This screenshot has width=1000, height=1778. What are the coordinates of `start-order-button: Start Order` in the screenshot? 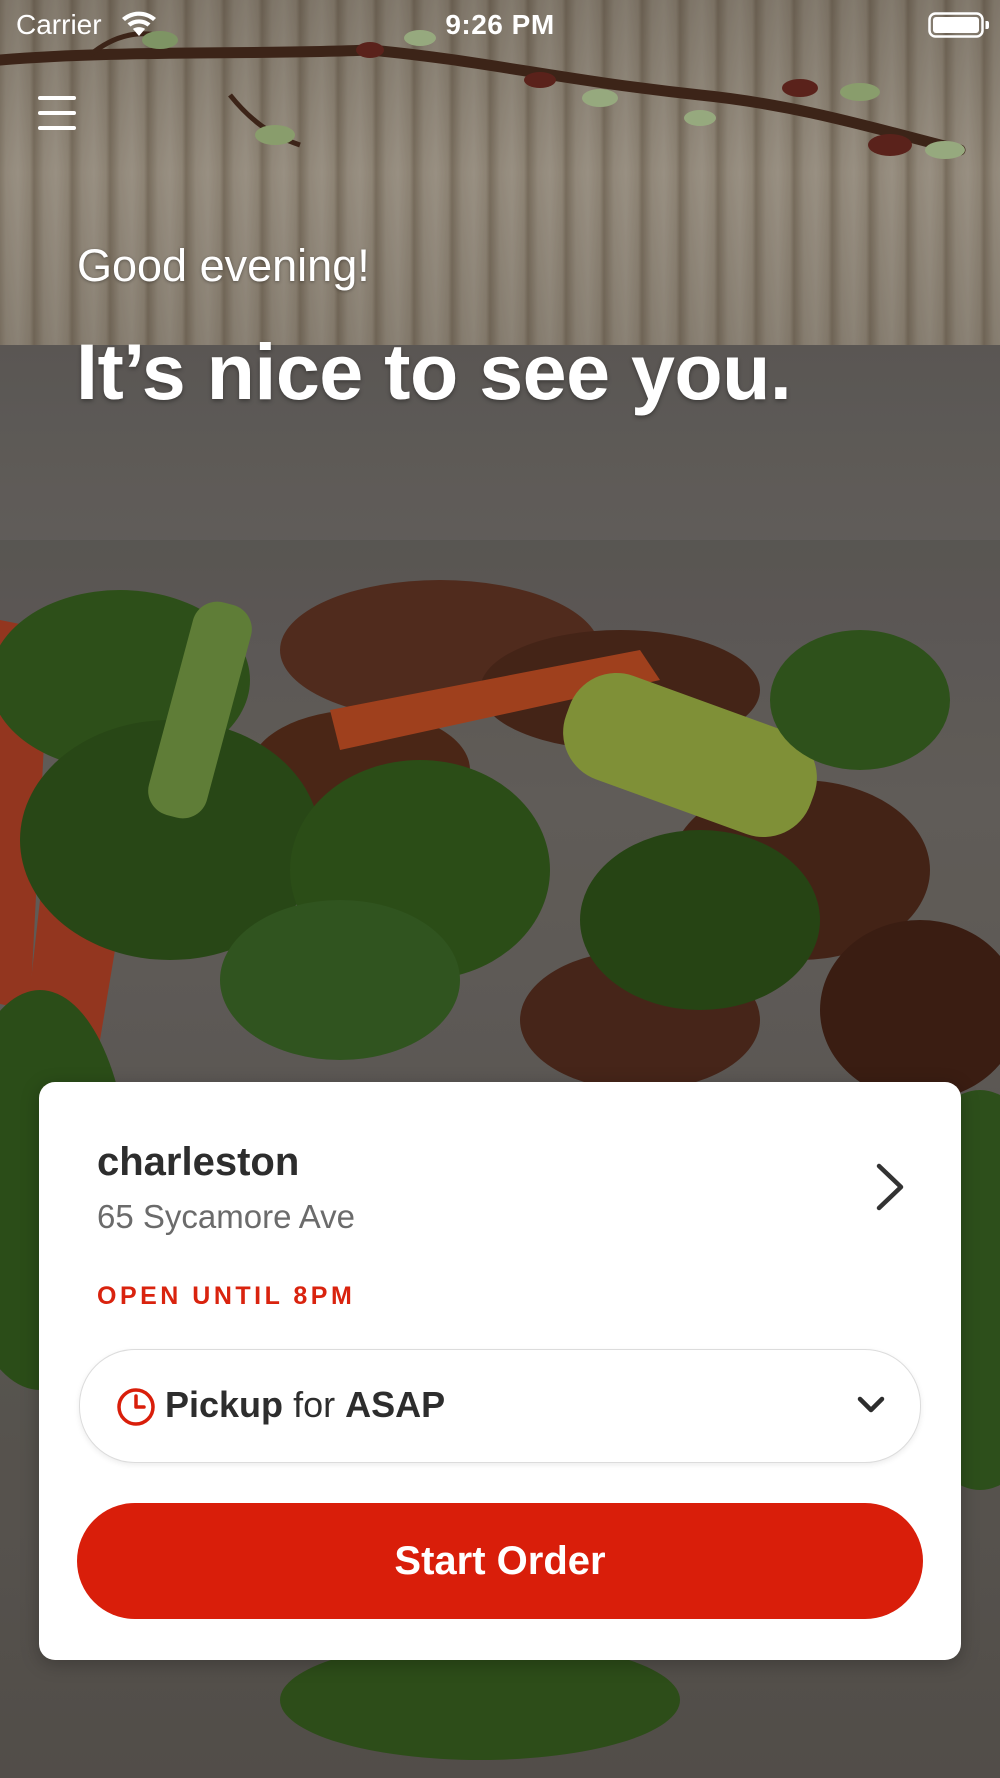 It's located at (500, 1561).